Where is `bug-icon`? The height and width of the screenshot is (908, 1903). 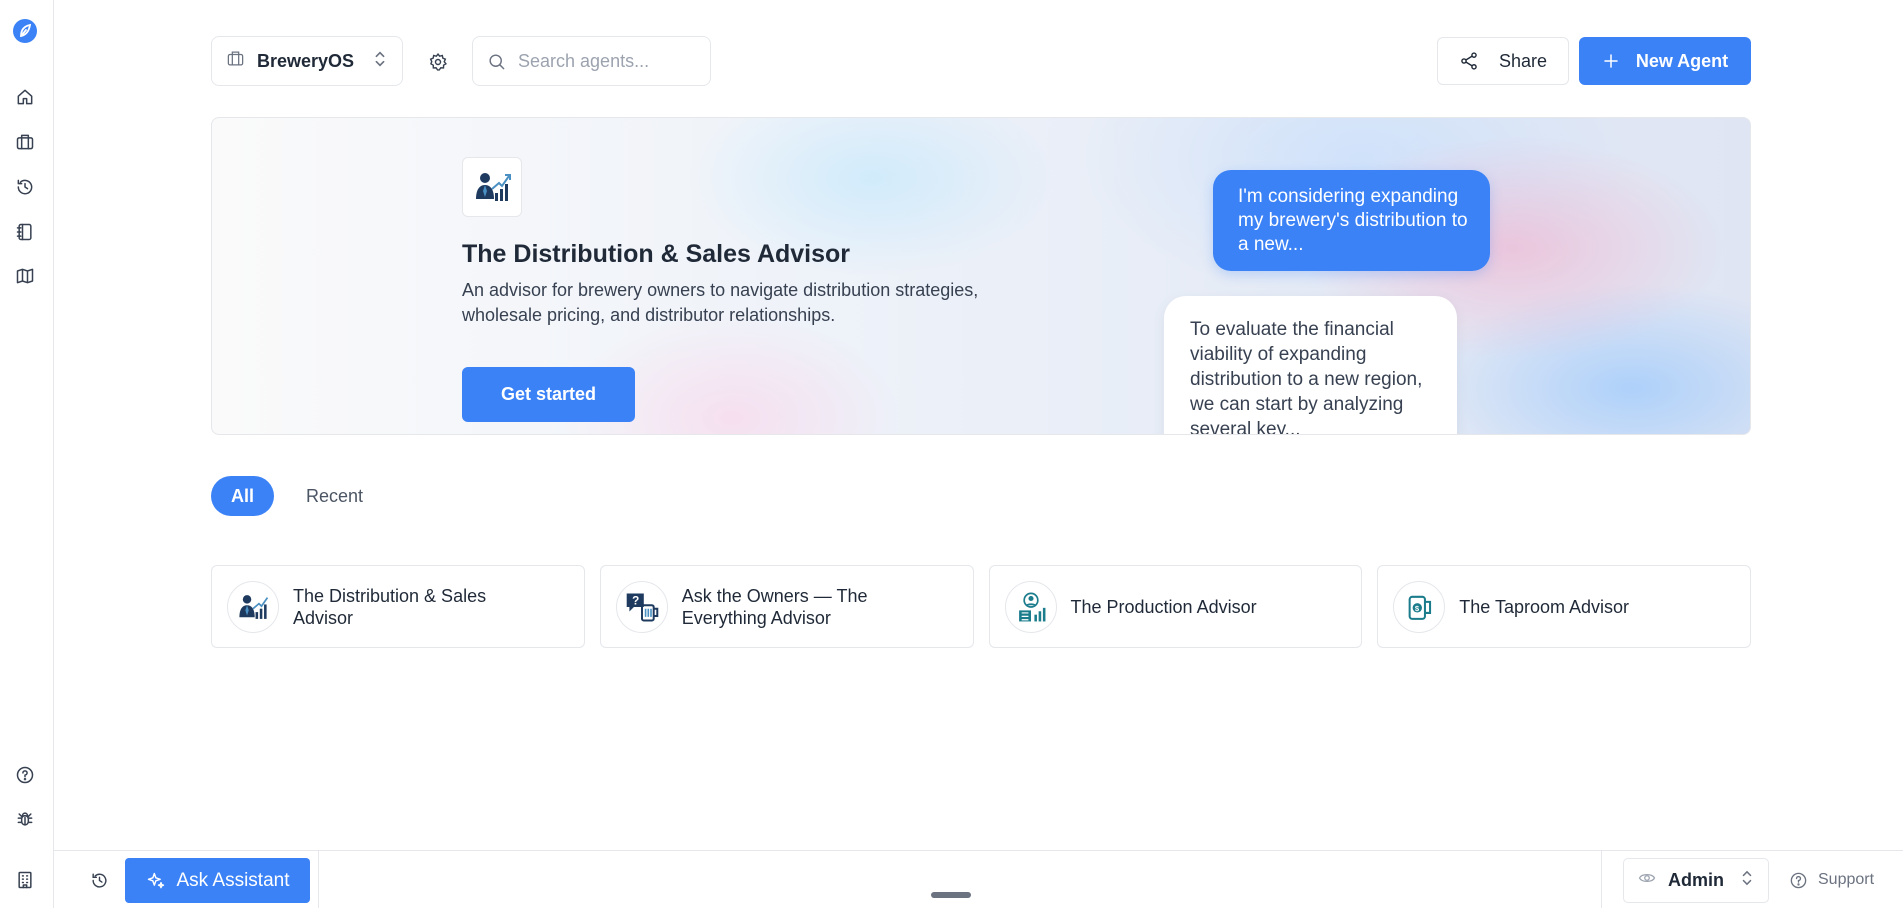 bug-icon is located at coordinates (25, 819).